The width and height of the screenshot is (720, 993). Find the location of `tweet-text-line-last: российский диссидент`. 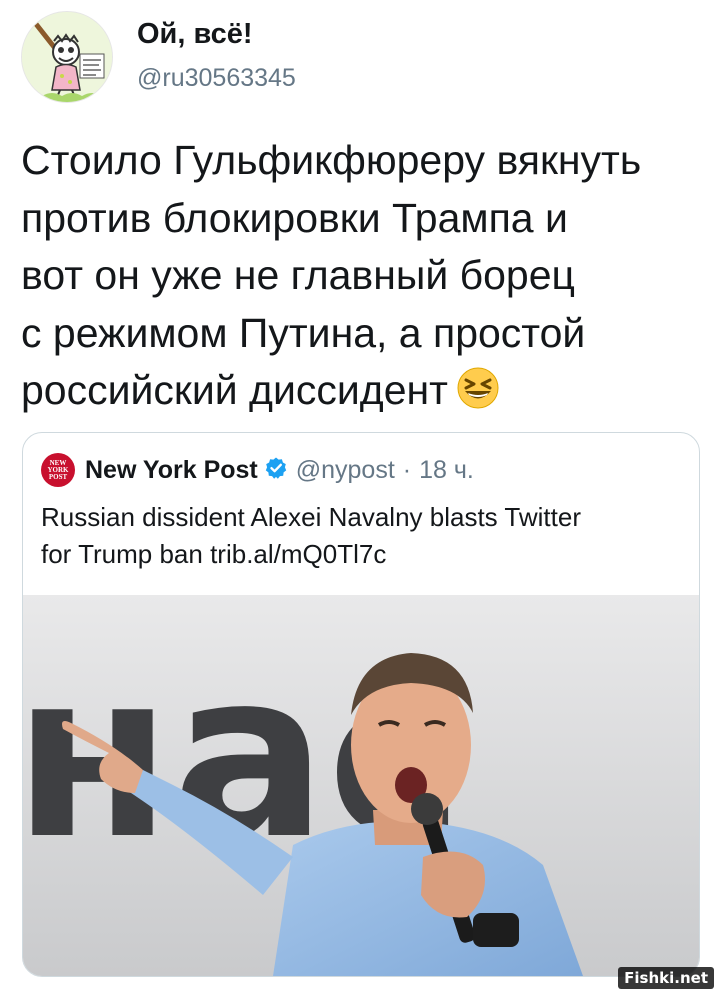

tweet-text-line-last: российский диссидент is located at coordinates (366, 394).